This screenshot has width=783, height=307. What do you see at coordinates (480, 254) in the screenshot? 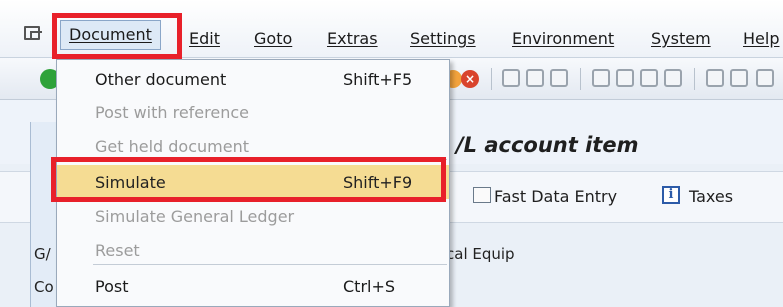
I see `account-description: cal Equip` at bounding box center [480, 254].